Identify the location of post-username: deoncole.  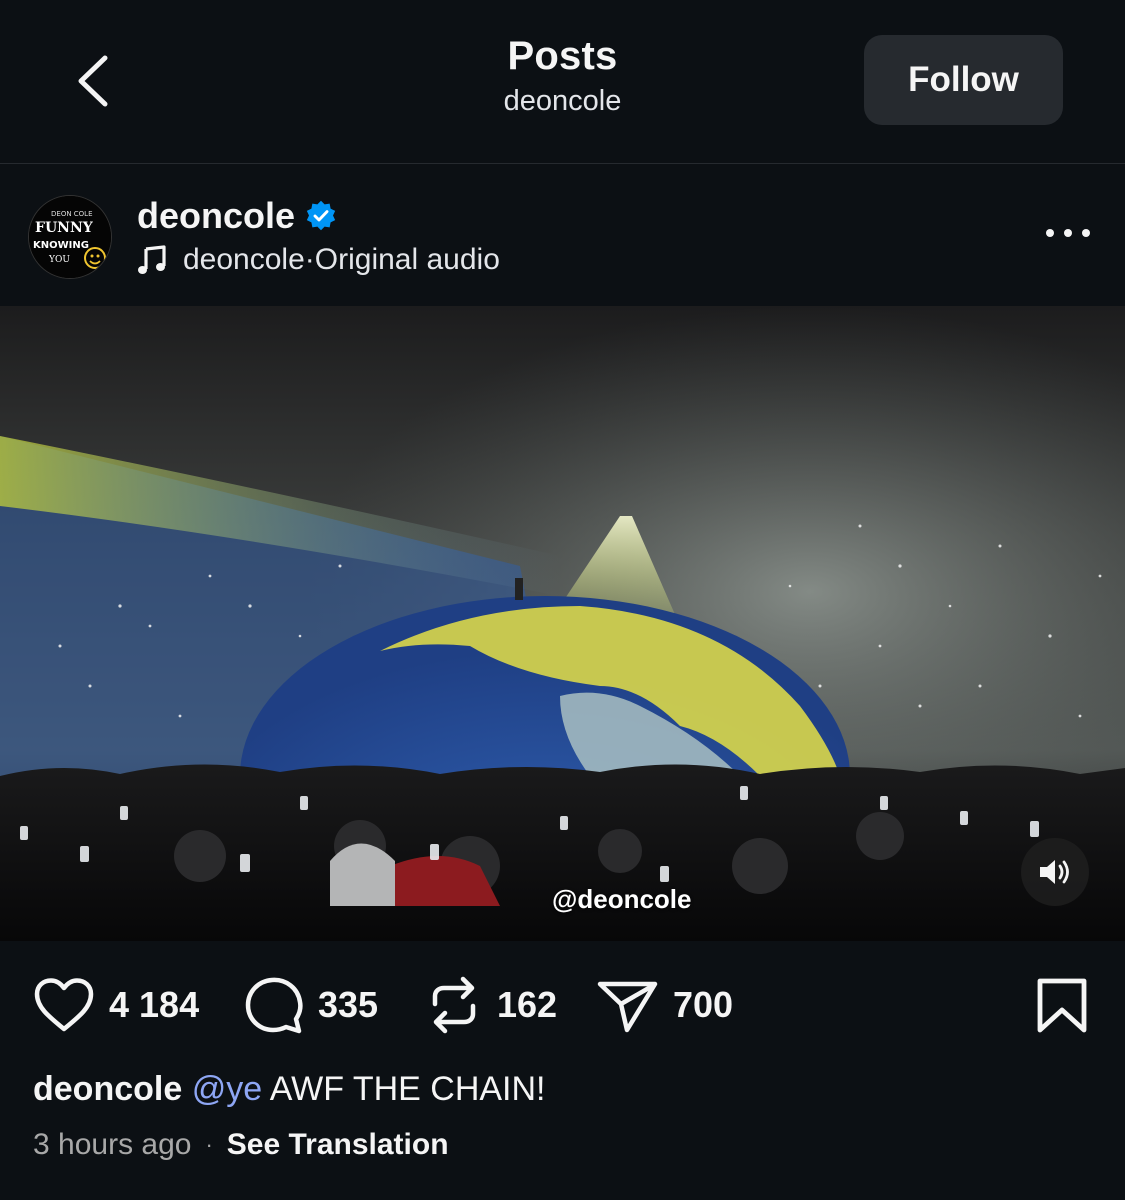
(237, 216).